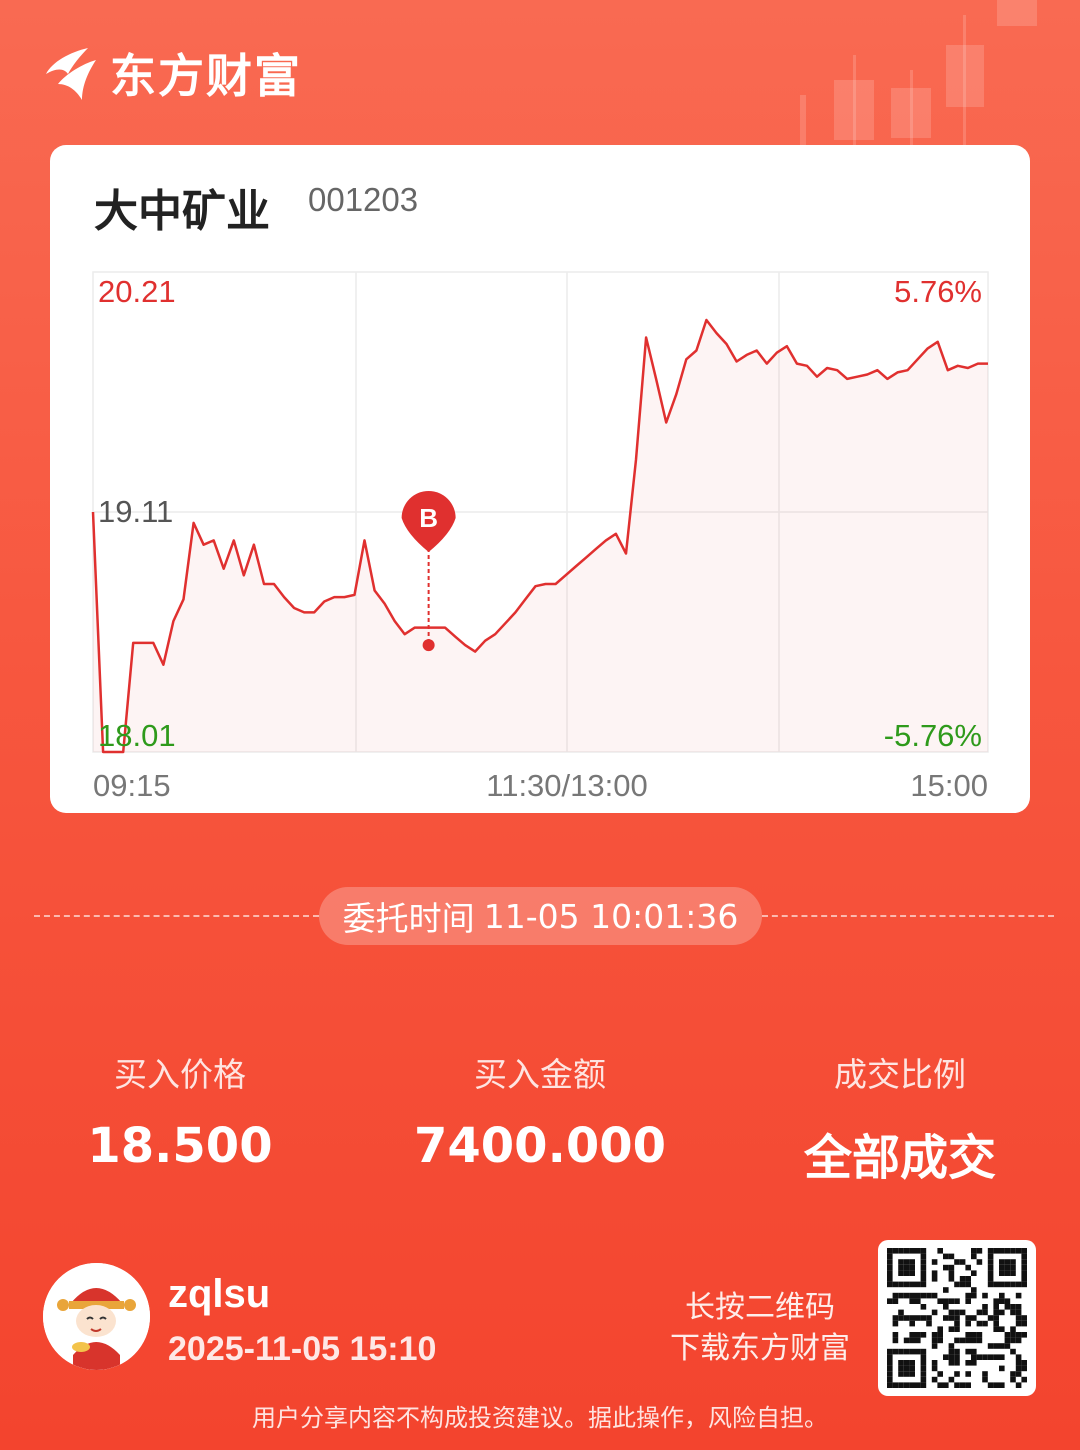 This screenshot has height=1450, width=1080. Describe the element at coordinates (908, 916) in the screenshot. I see `divider-right` at that location.